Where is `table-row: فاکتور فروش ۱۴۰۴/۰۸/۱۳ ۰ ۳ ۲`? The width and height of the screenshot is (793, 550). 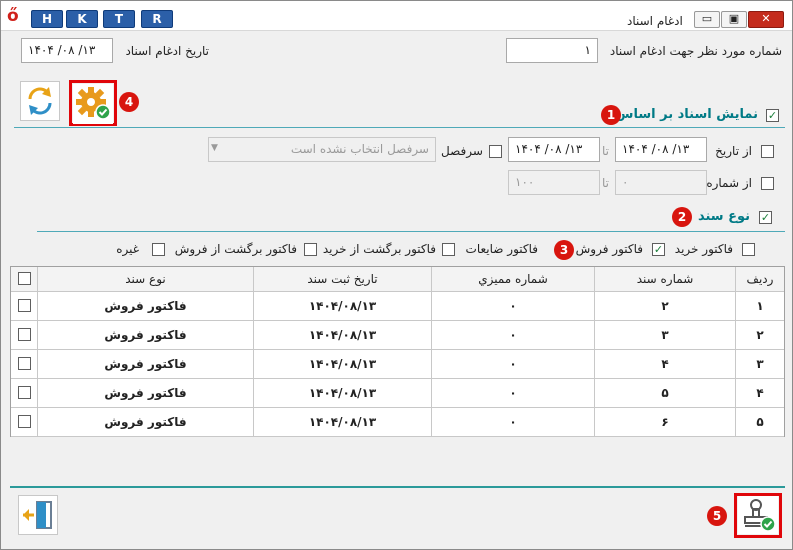
table-row: فاکتور فروش ۱۴۰۴/۰۸/۱۳ ۰ ۳ ۲ is located at coordinates (397, 335).